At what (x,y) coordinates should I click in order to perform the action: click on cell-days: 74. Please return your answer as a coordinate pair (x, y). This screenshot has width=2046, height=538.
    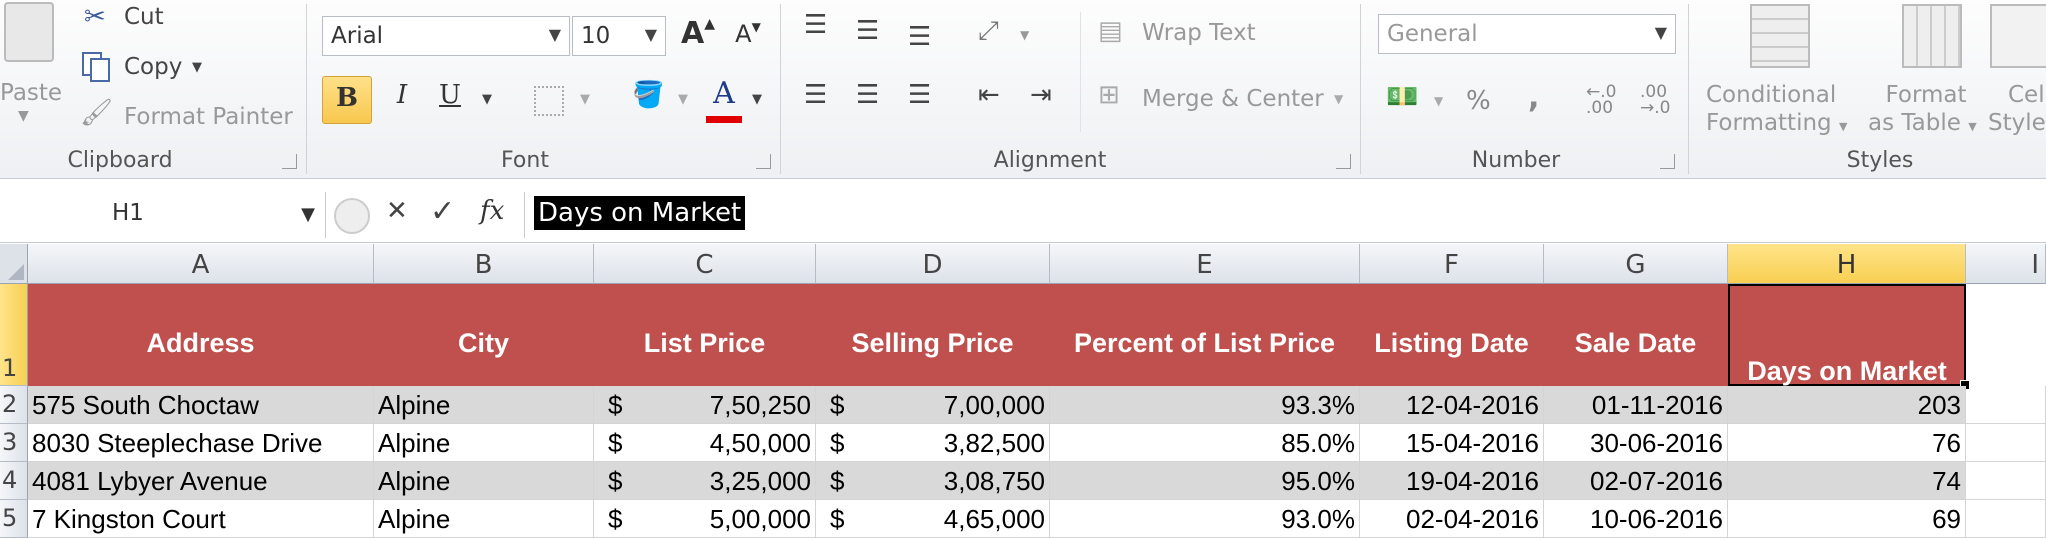
    Looking at the image, I should click on (1847, 481).